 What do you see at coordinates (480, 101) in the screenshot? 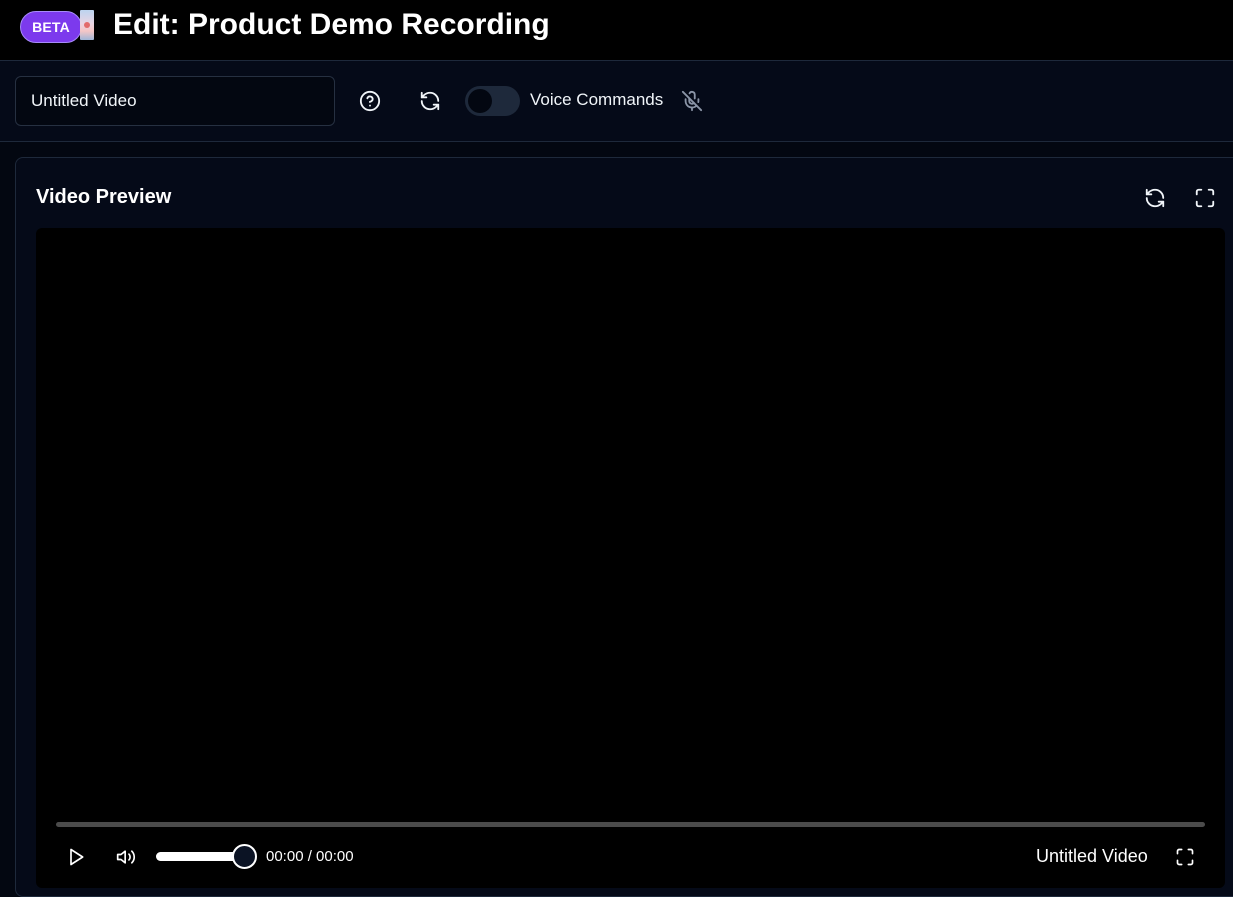
I see `toggle-knob` at bounding box center [480, 101].